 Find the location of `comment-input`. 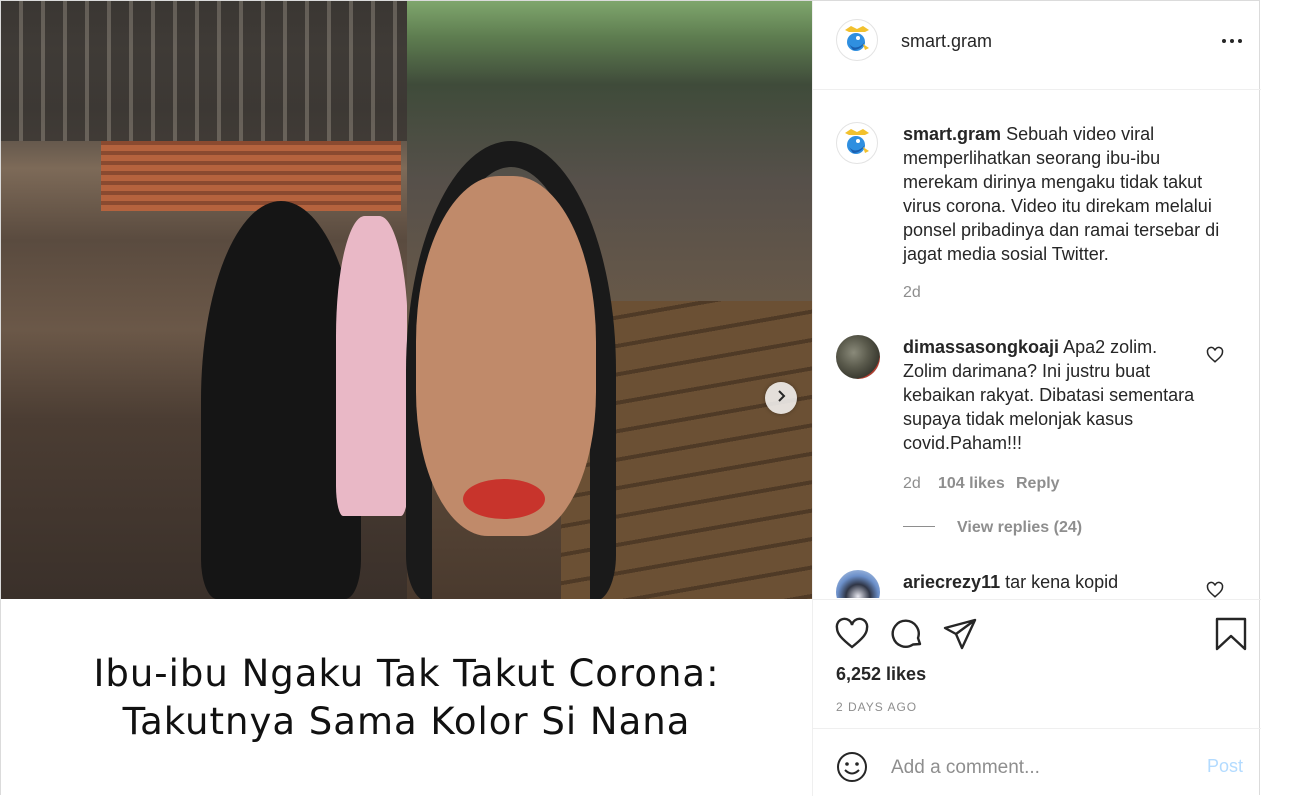

comment-input is located at coordinates (1041, 768).